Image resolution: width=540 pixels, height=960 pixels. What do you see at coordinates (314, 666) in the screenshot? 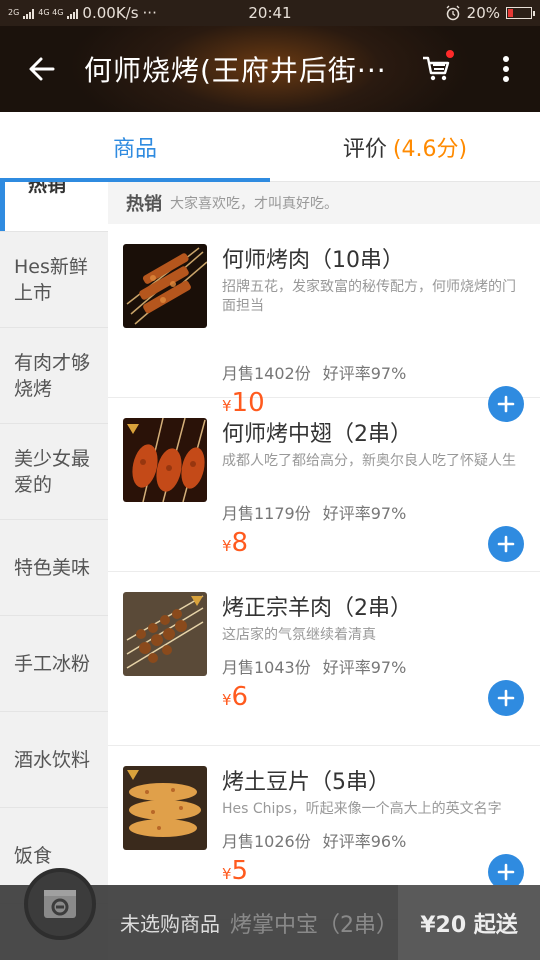
I see `product-stats: 月售1043份 好评率97%` at bounding box center [314, 666].